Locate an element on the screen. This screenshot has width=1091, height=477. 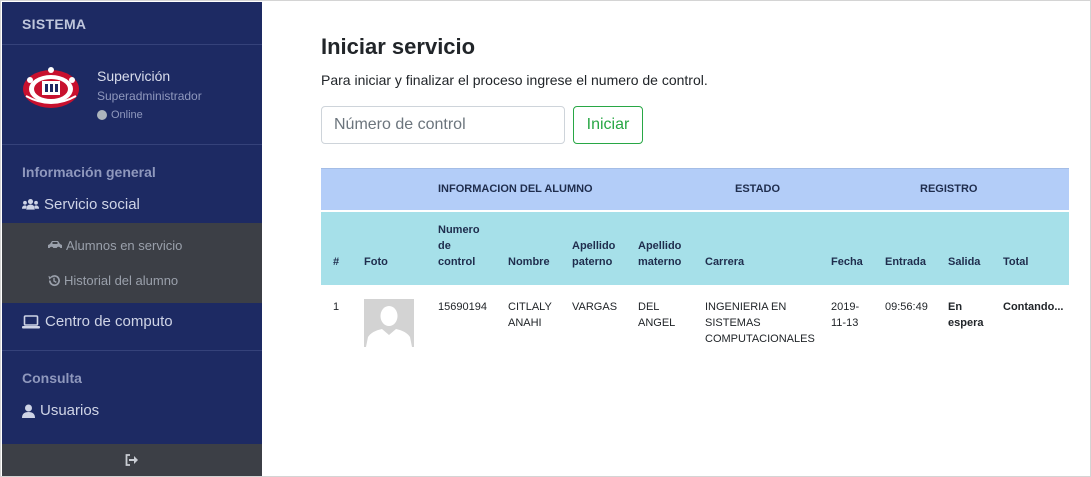
user-status-label: Online is located at coordinates (127, 115).